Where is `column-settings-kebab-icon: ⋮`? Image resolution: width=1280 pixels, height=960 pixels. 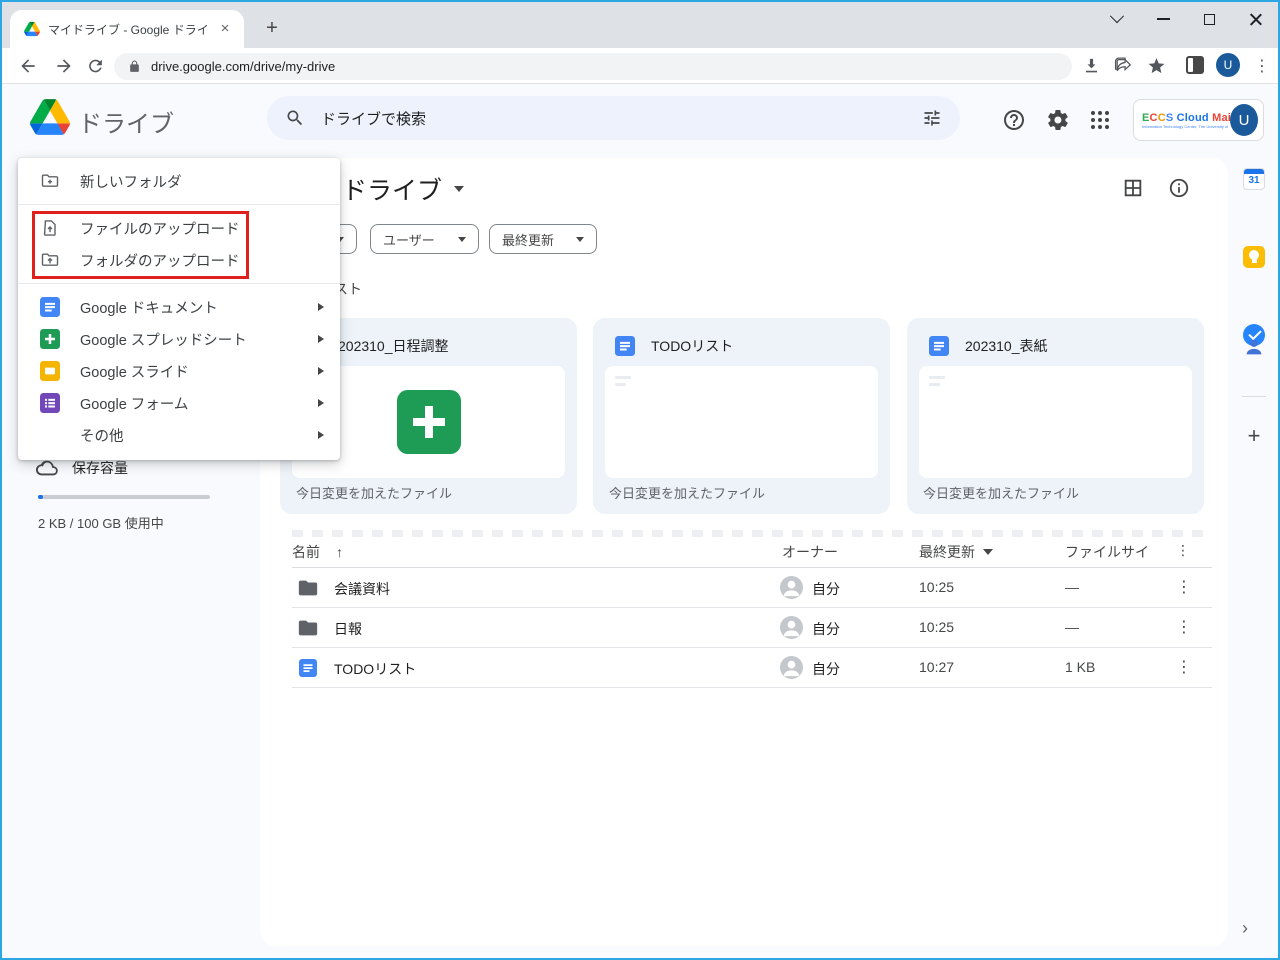
column-settings-kebab-icon: ⋮ is located at coordinates (1183, 550).